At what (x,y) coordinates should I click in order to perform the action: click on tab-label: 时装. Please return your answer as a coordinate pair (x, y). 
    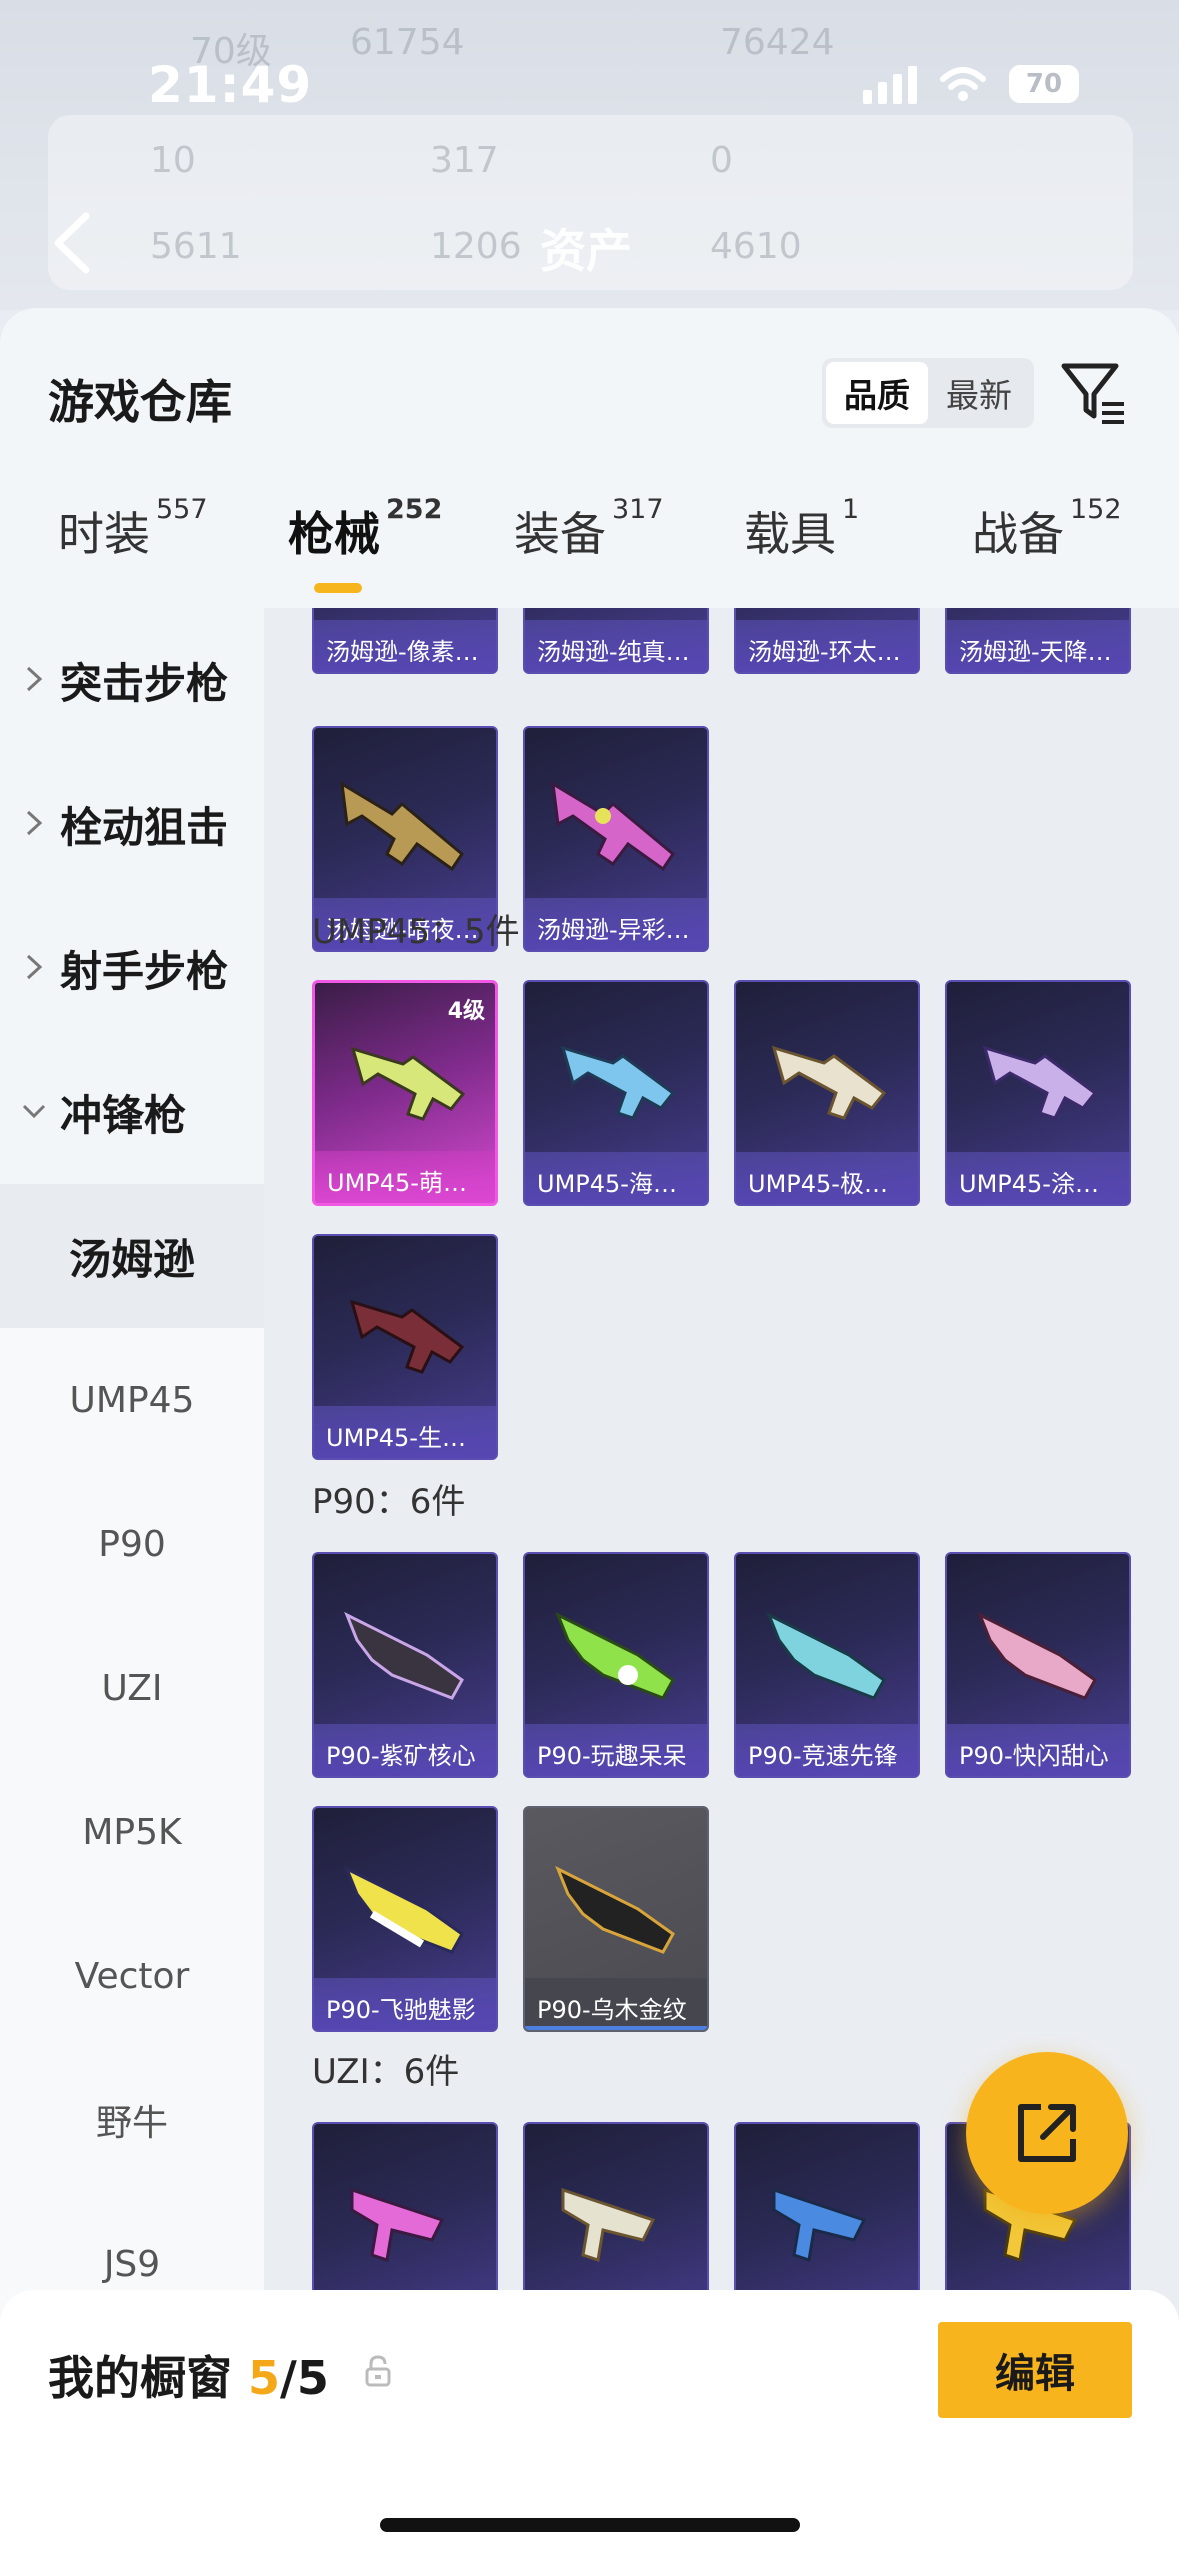
    Looking at the image, I should click on (104, 534).